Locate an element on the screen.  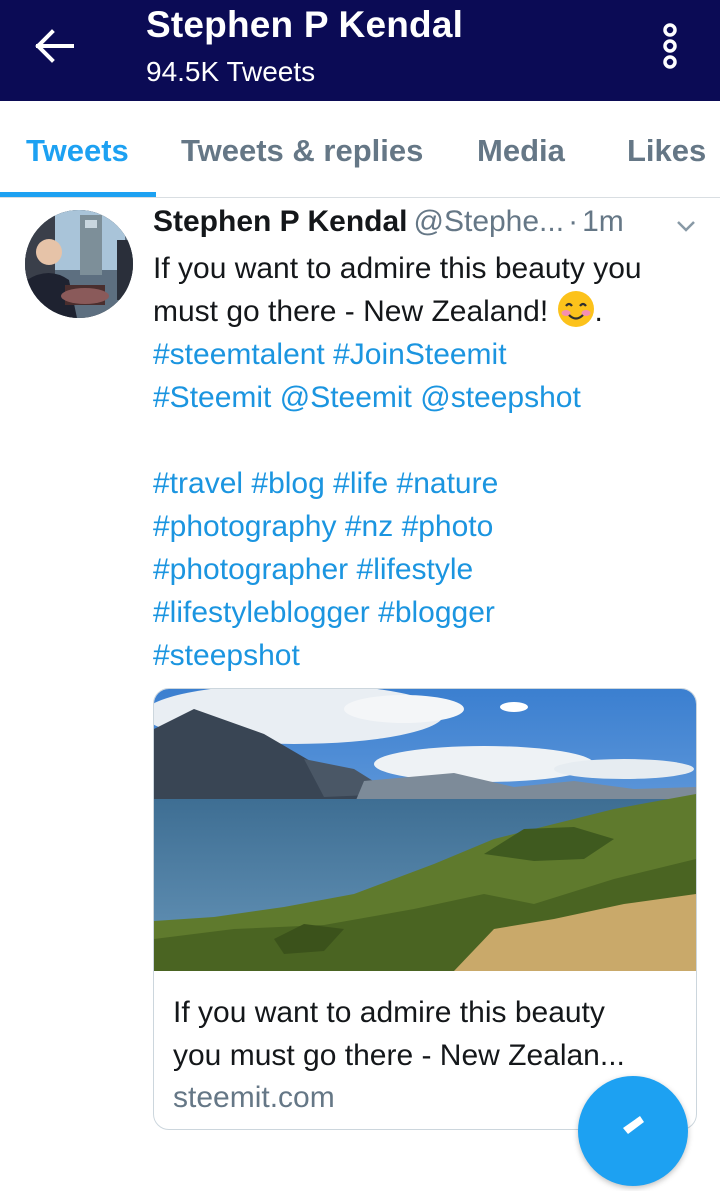
avatar is located at coordinates (79, 264).